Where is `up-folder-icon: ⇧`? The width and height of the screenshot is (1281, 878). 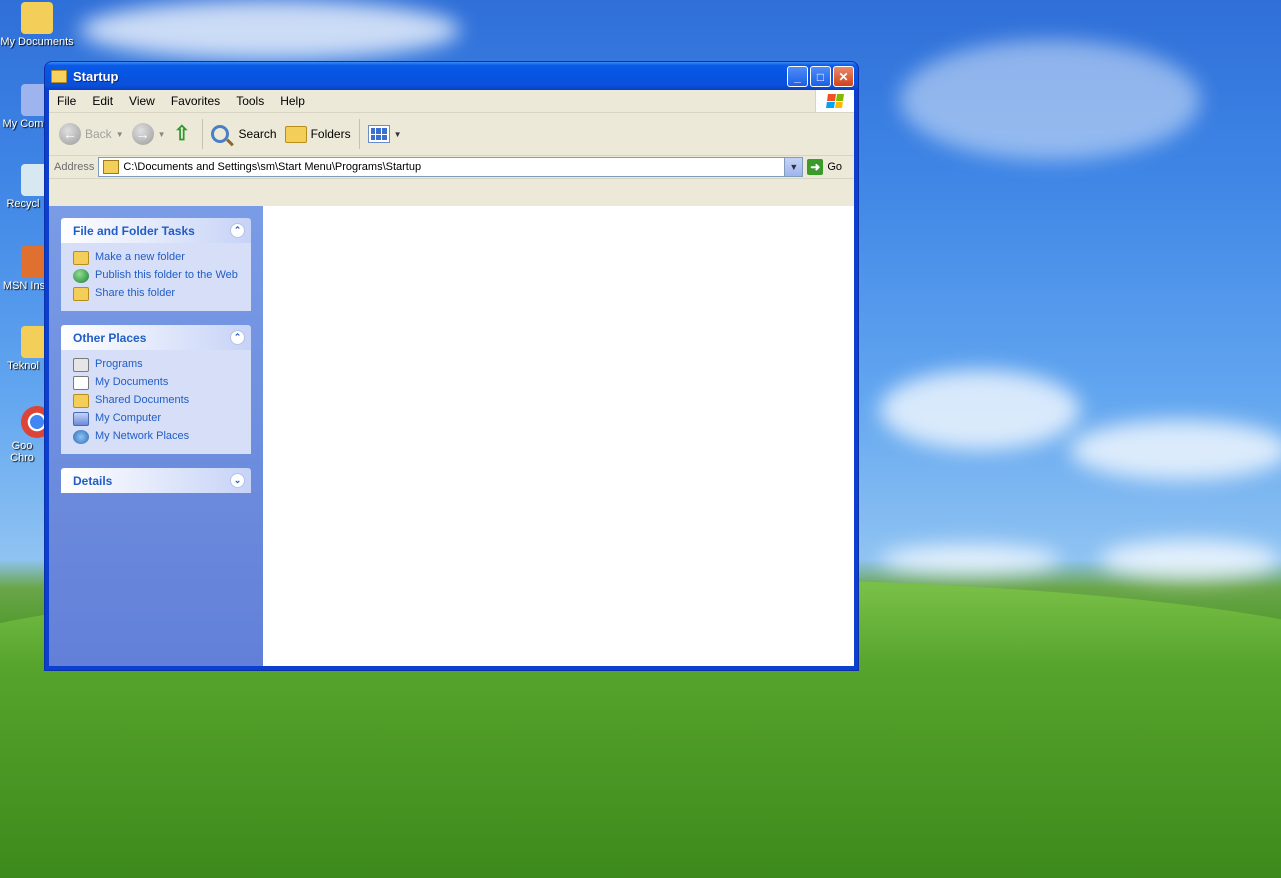 up-folder-icon: ⇧ is located at coordinates (182, 134).